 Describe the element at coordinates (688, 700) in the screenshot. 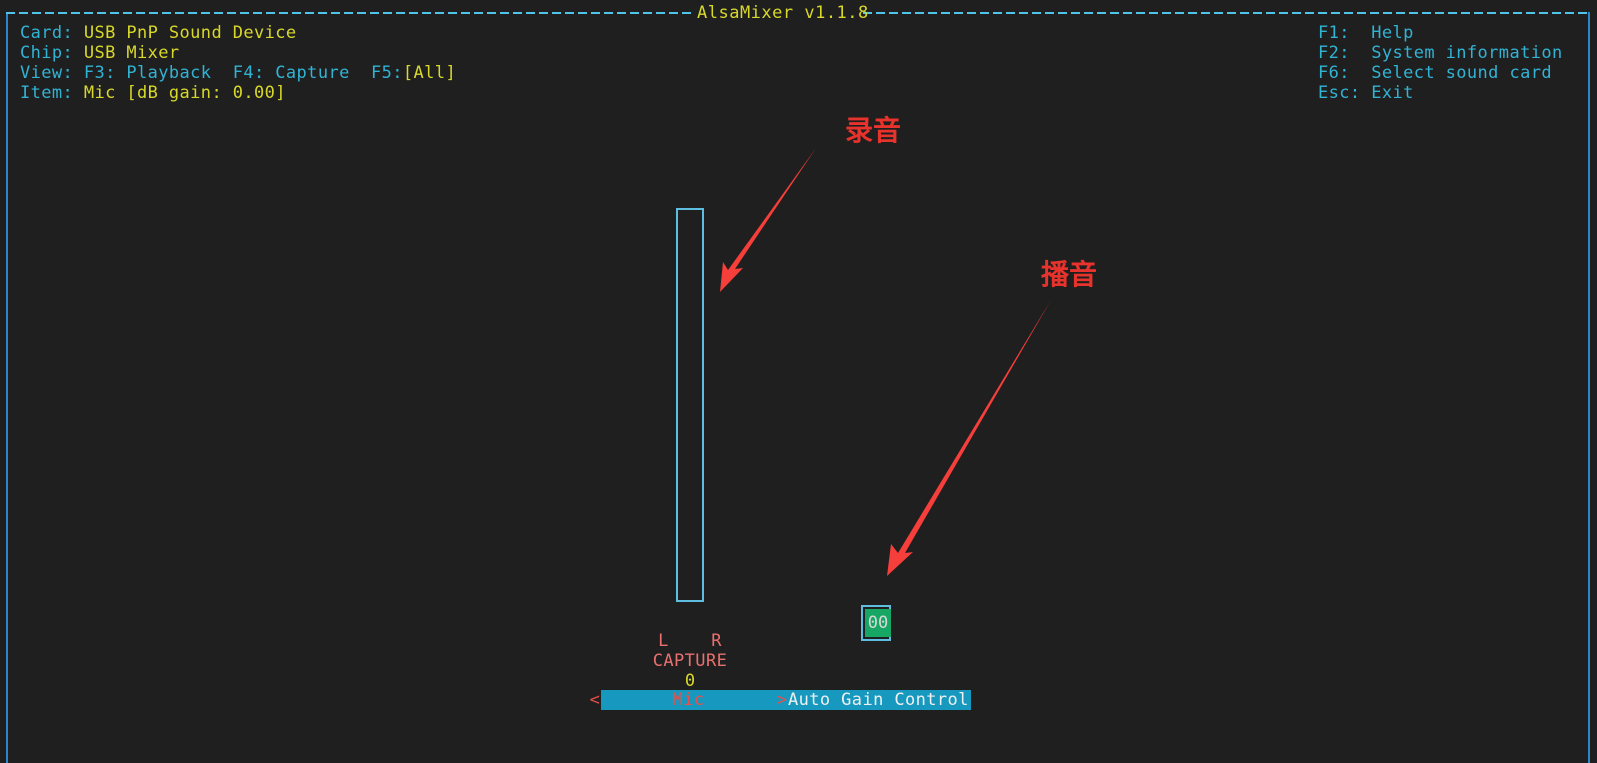

I see `selected-control-mic: Mic` at that location.